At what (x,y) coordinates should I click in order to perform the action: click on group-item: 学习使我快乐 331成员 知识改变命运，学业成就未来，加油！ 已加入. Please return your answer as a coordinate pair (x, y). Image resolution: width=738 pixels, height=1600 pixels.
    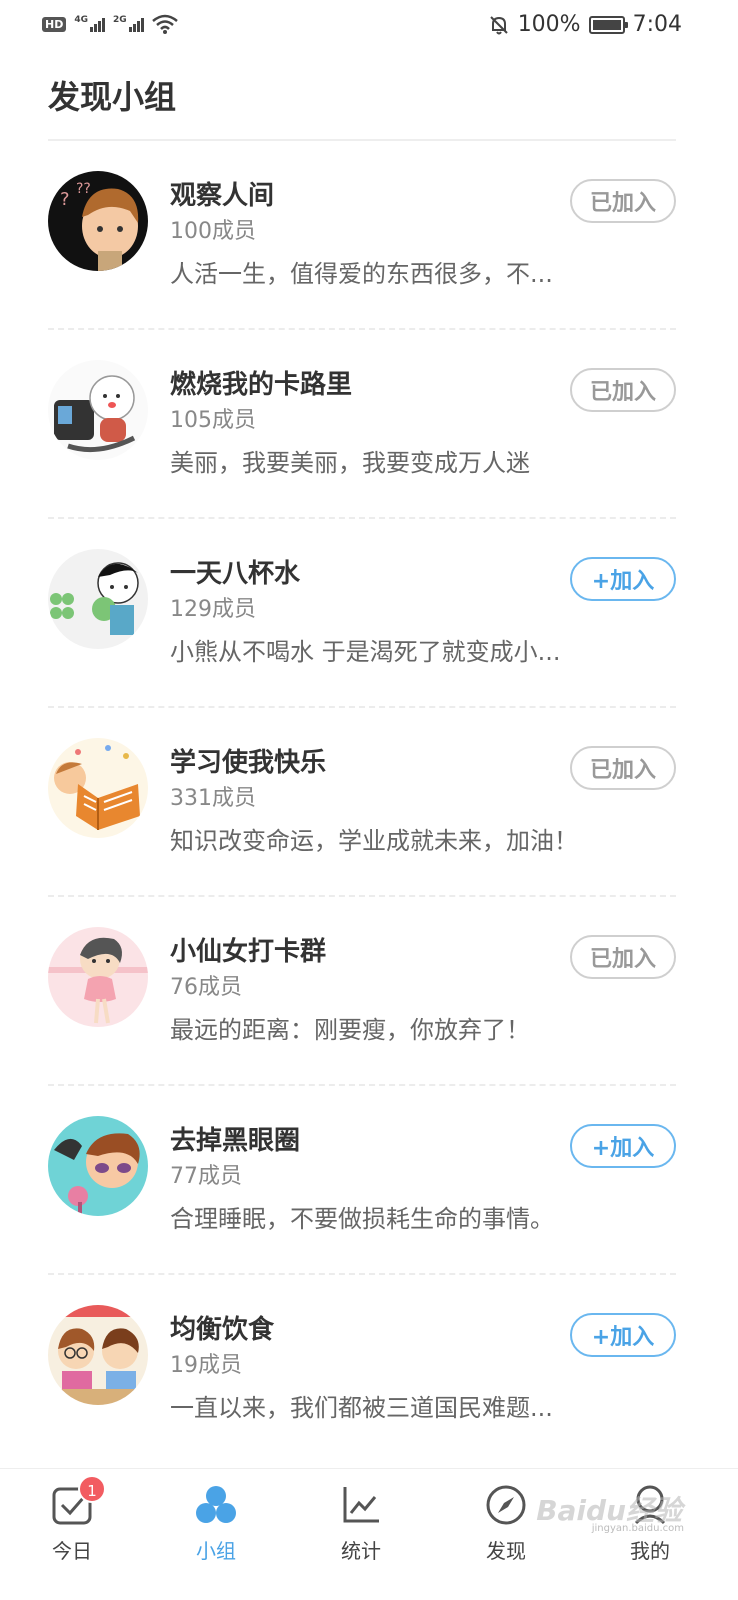
    Looking at the image, I should click on (362, 802).